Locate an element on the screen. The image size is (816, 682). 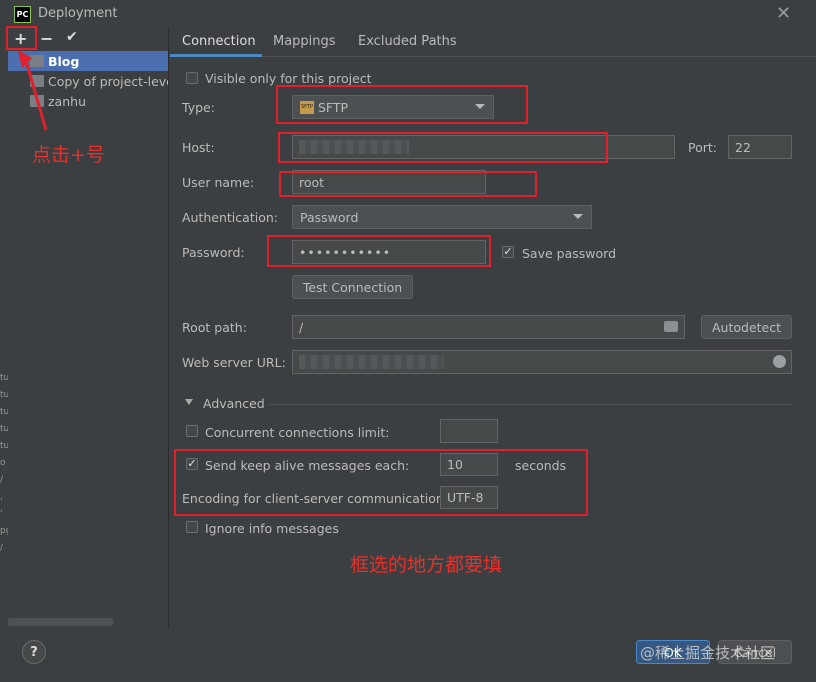
advanced-divider is located at coordinates (530, 404).